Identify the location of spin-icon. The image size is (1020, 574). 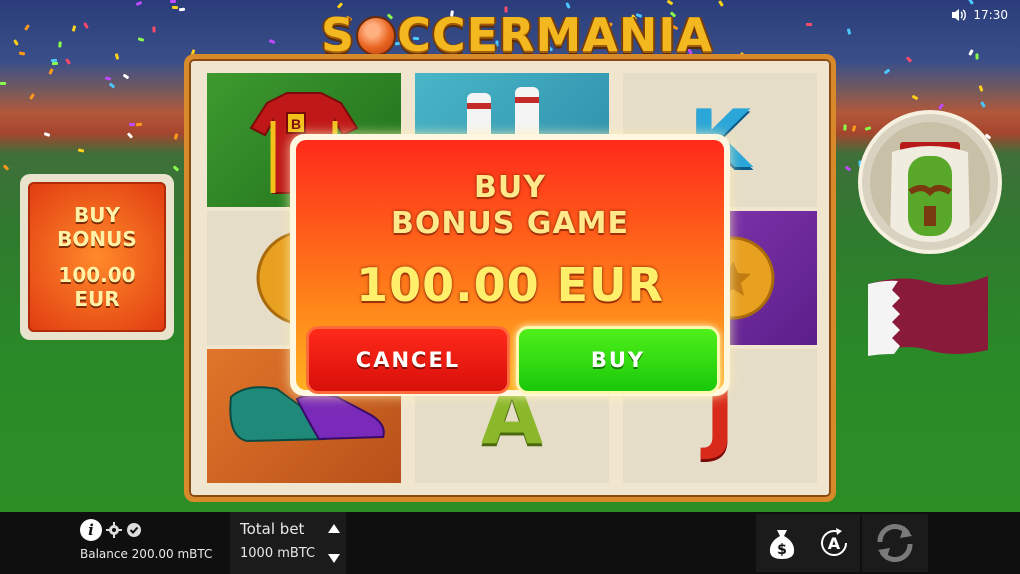
(895, 543).